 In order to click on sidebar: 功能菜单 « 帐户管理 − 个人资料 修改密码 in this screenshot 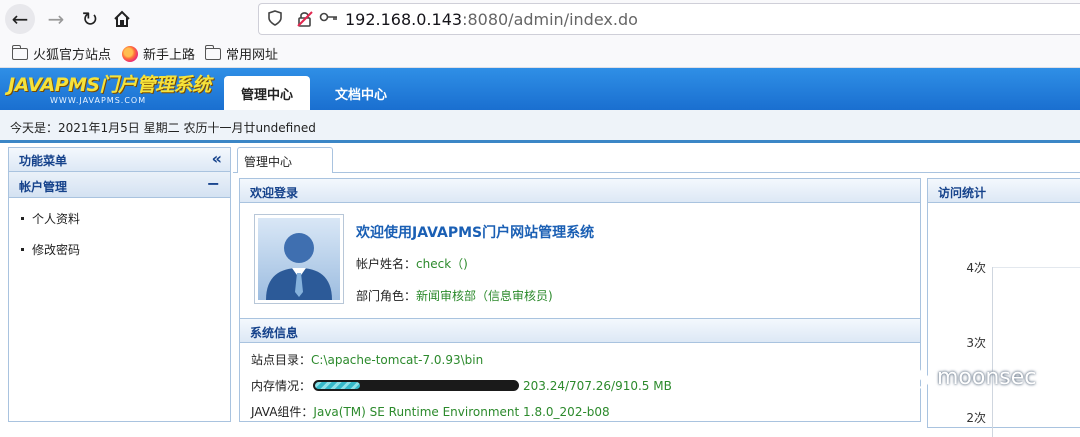, I will do `click(119, 284)`.